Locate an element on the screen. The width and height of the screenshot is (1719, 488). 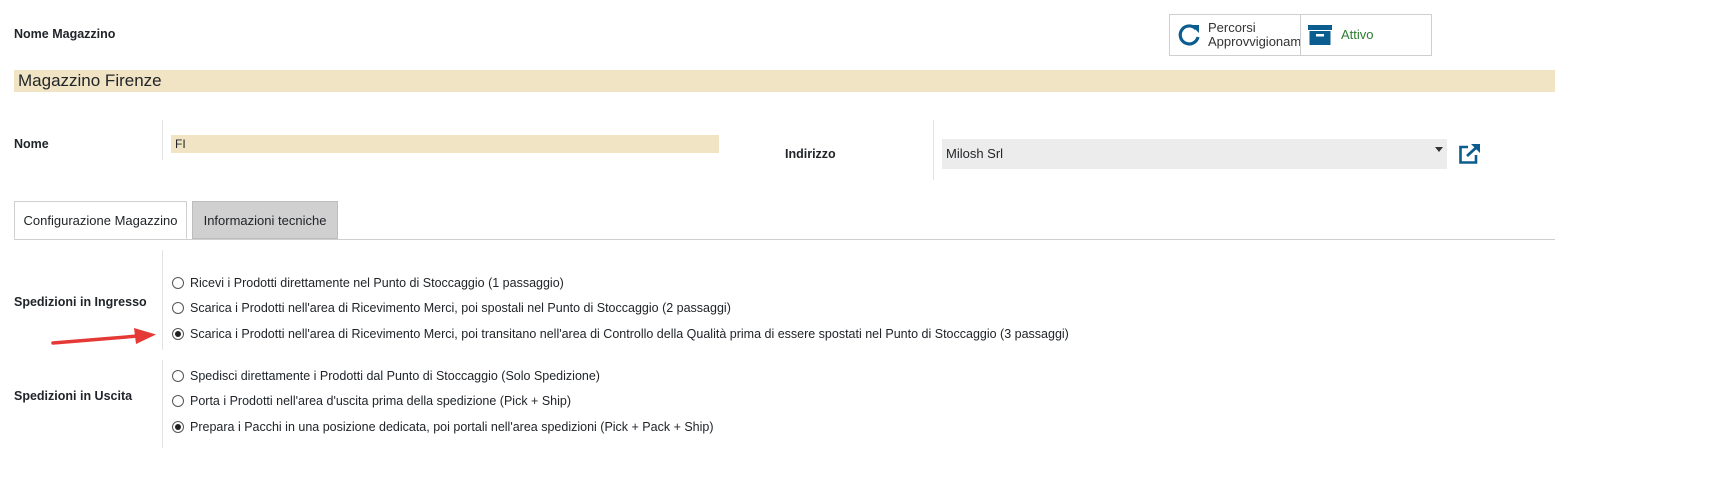
indirizzo-select: Milosh Srl is located at coordinates (1194, 154).